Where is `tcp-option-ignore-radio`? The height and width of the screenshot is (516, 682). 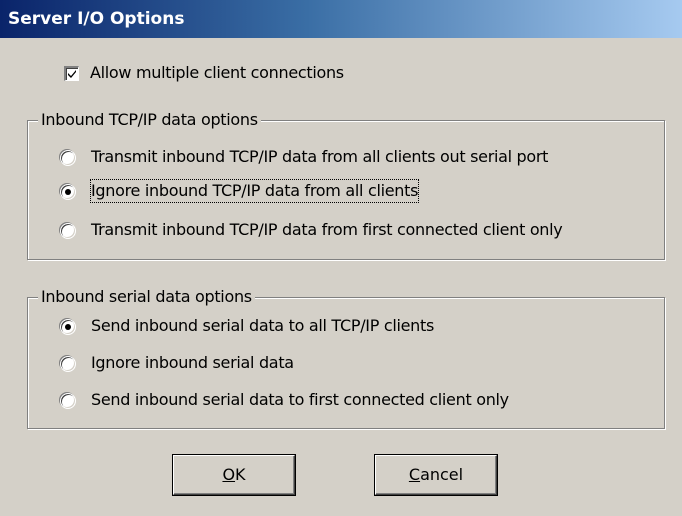
tcp-option-ignore-radio is located at coordinates (68, 192).